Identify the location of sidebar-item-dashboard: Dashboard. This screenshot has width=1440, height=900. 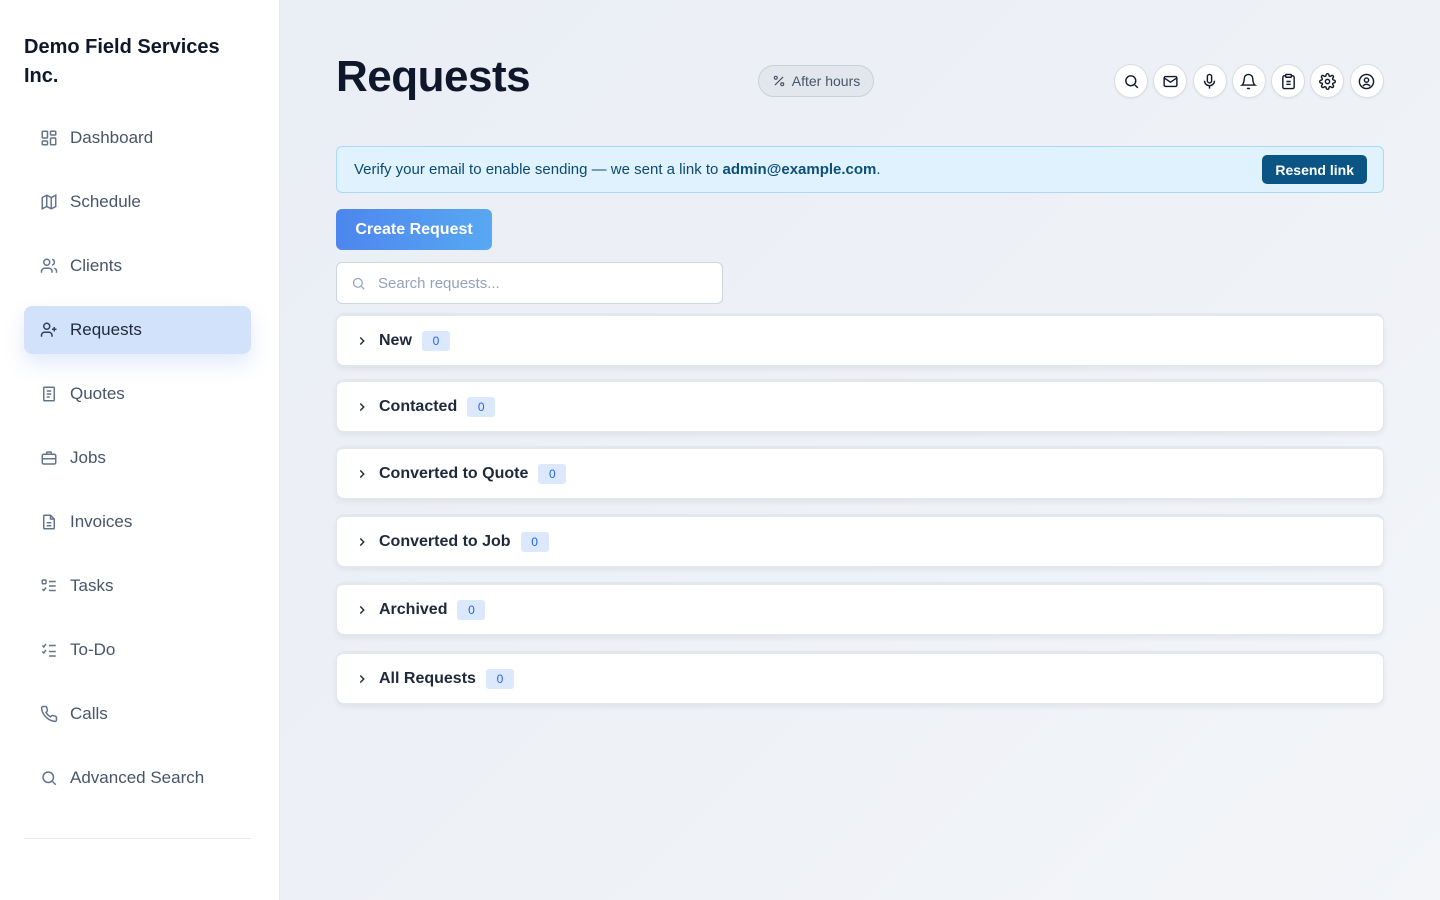
(137, 138).